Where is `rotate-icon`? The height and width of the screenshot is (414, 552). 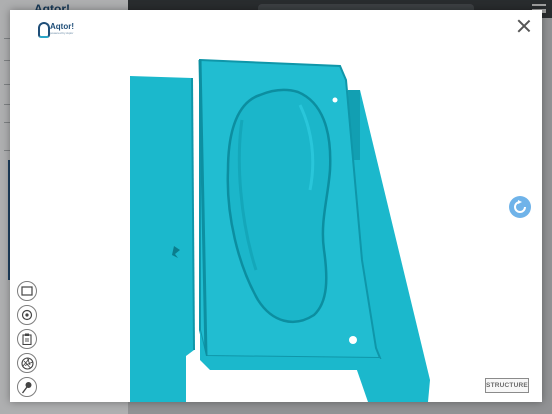
rotate-icon is located at coordinates (520, 206).